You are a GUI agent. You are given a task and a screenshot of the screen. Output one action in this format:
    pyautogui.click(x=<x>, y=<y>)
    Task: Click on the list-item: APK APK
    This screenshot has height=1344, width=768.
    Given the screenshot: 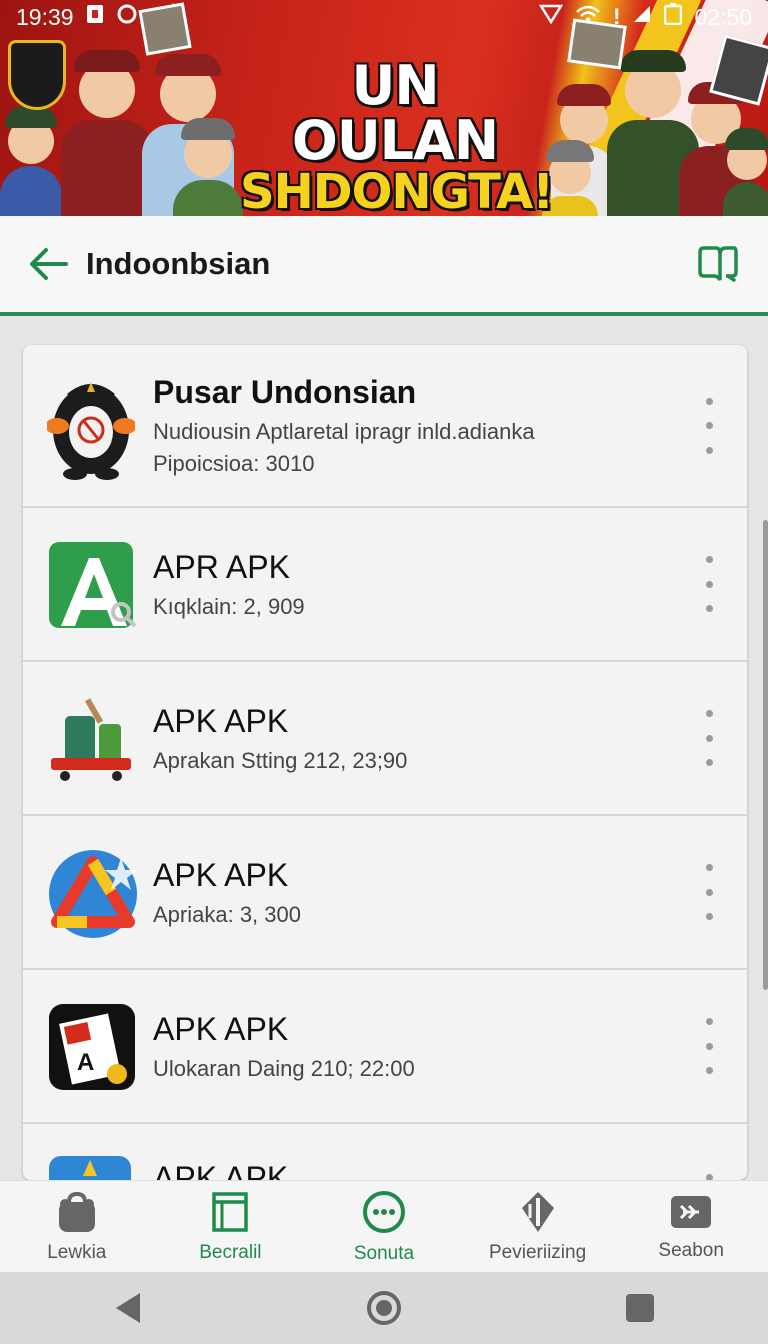 What is the action you would take?
    pyautogui.click(x=385, y=1152)
    